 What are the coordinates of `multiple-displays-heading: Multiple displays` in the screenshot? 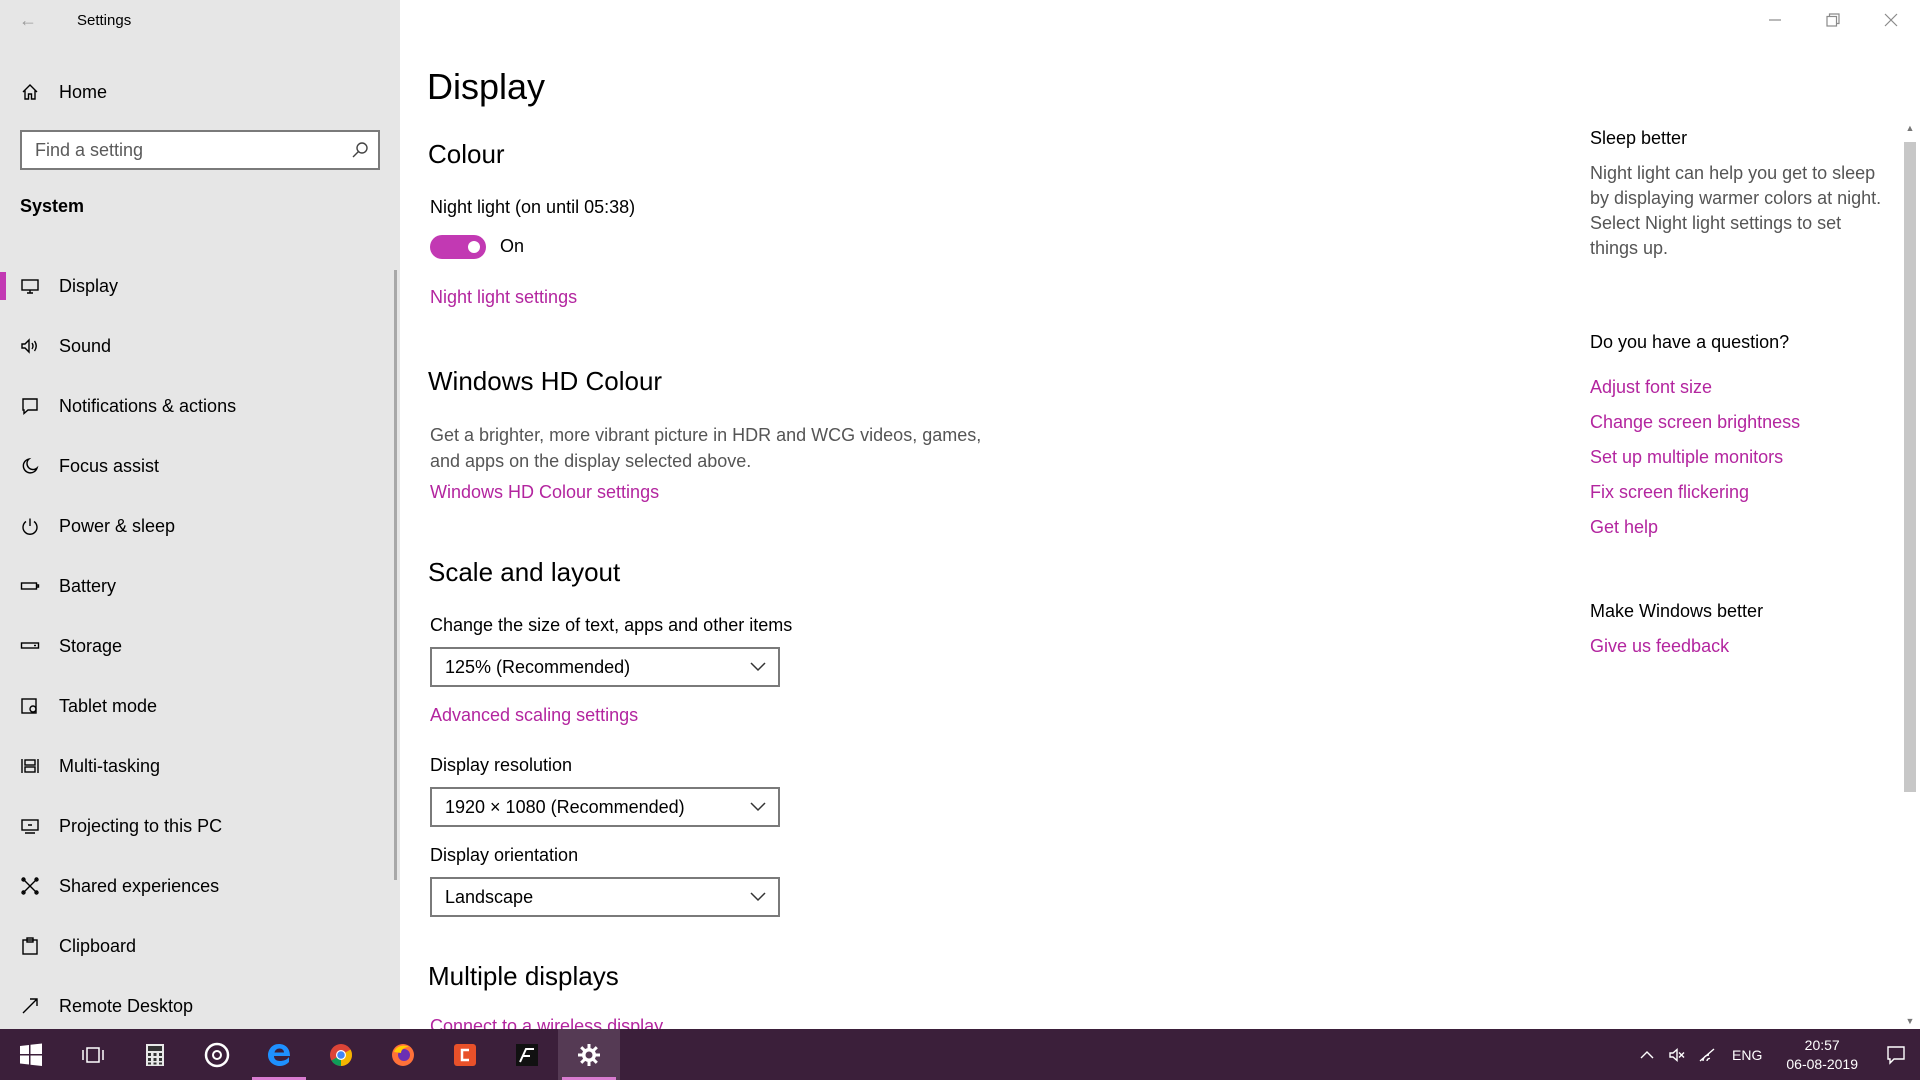 It's located at (523, 976).